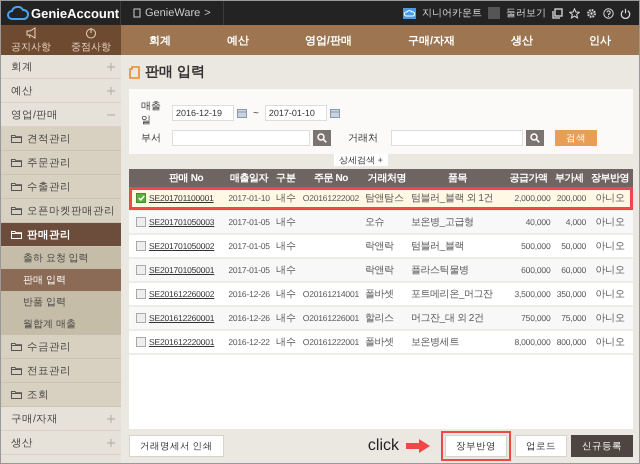  I want to click on menu-tab: 영업/판매, so click(328, 40).